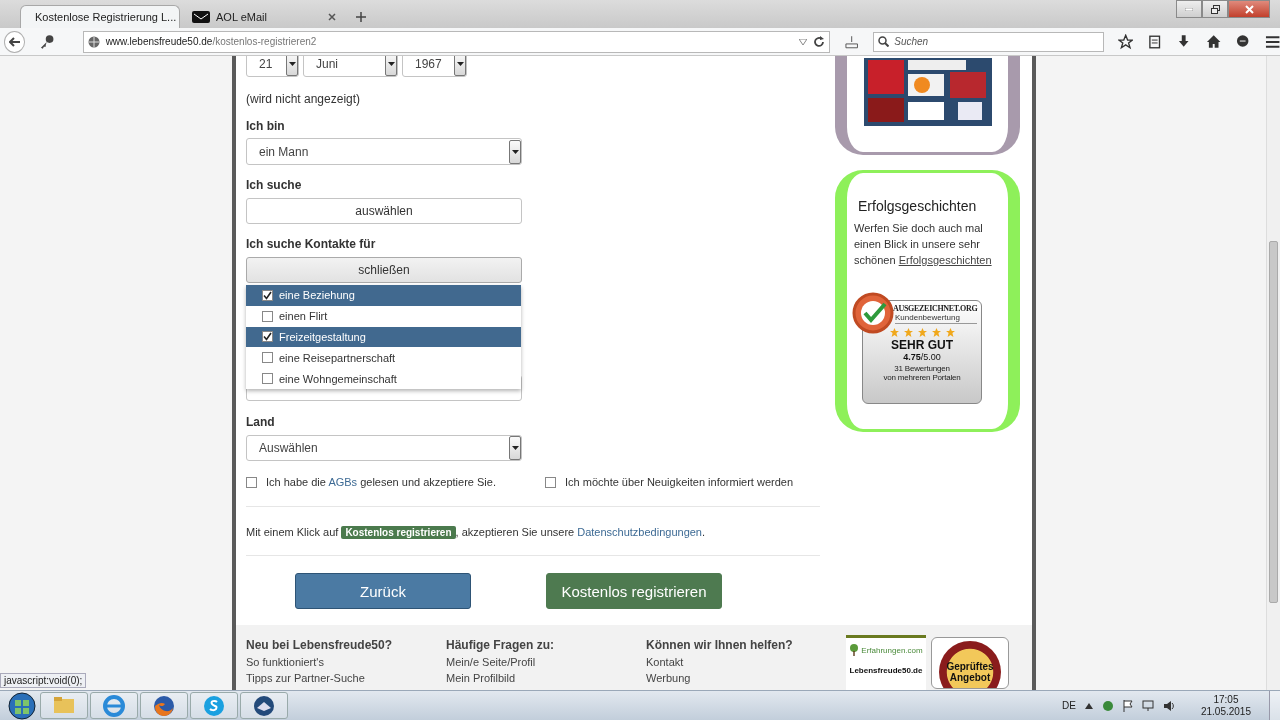 This screenshot has width=1280, height=720. What do you see at coordinates (922, 345) in the screenshot?
I see `verdict-text: SEHR GUT` at bounding box center [922, 345].